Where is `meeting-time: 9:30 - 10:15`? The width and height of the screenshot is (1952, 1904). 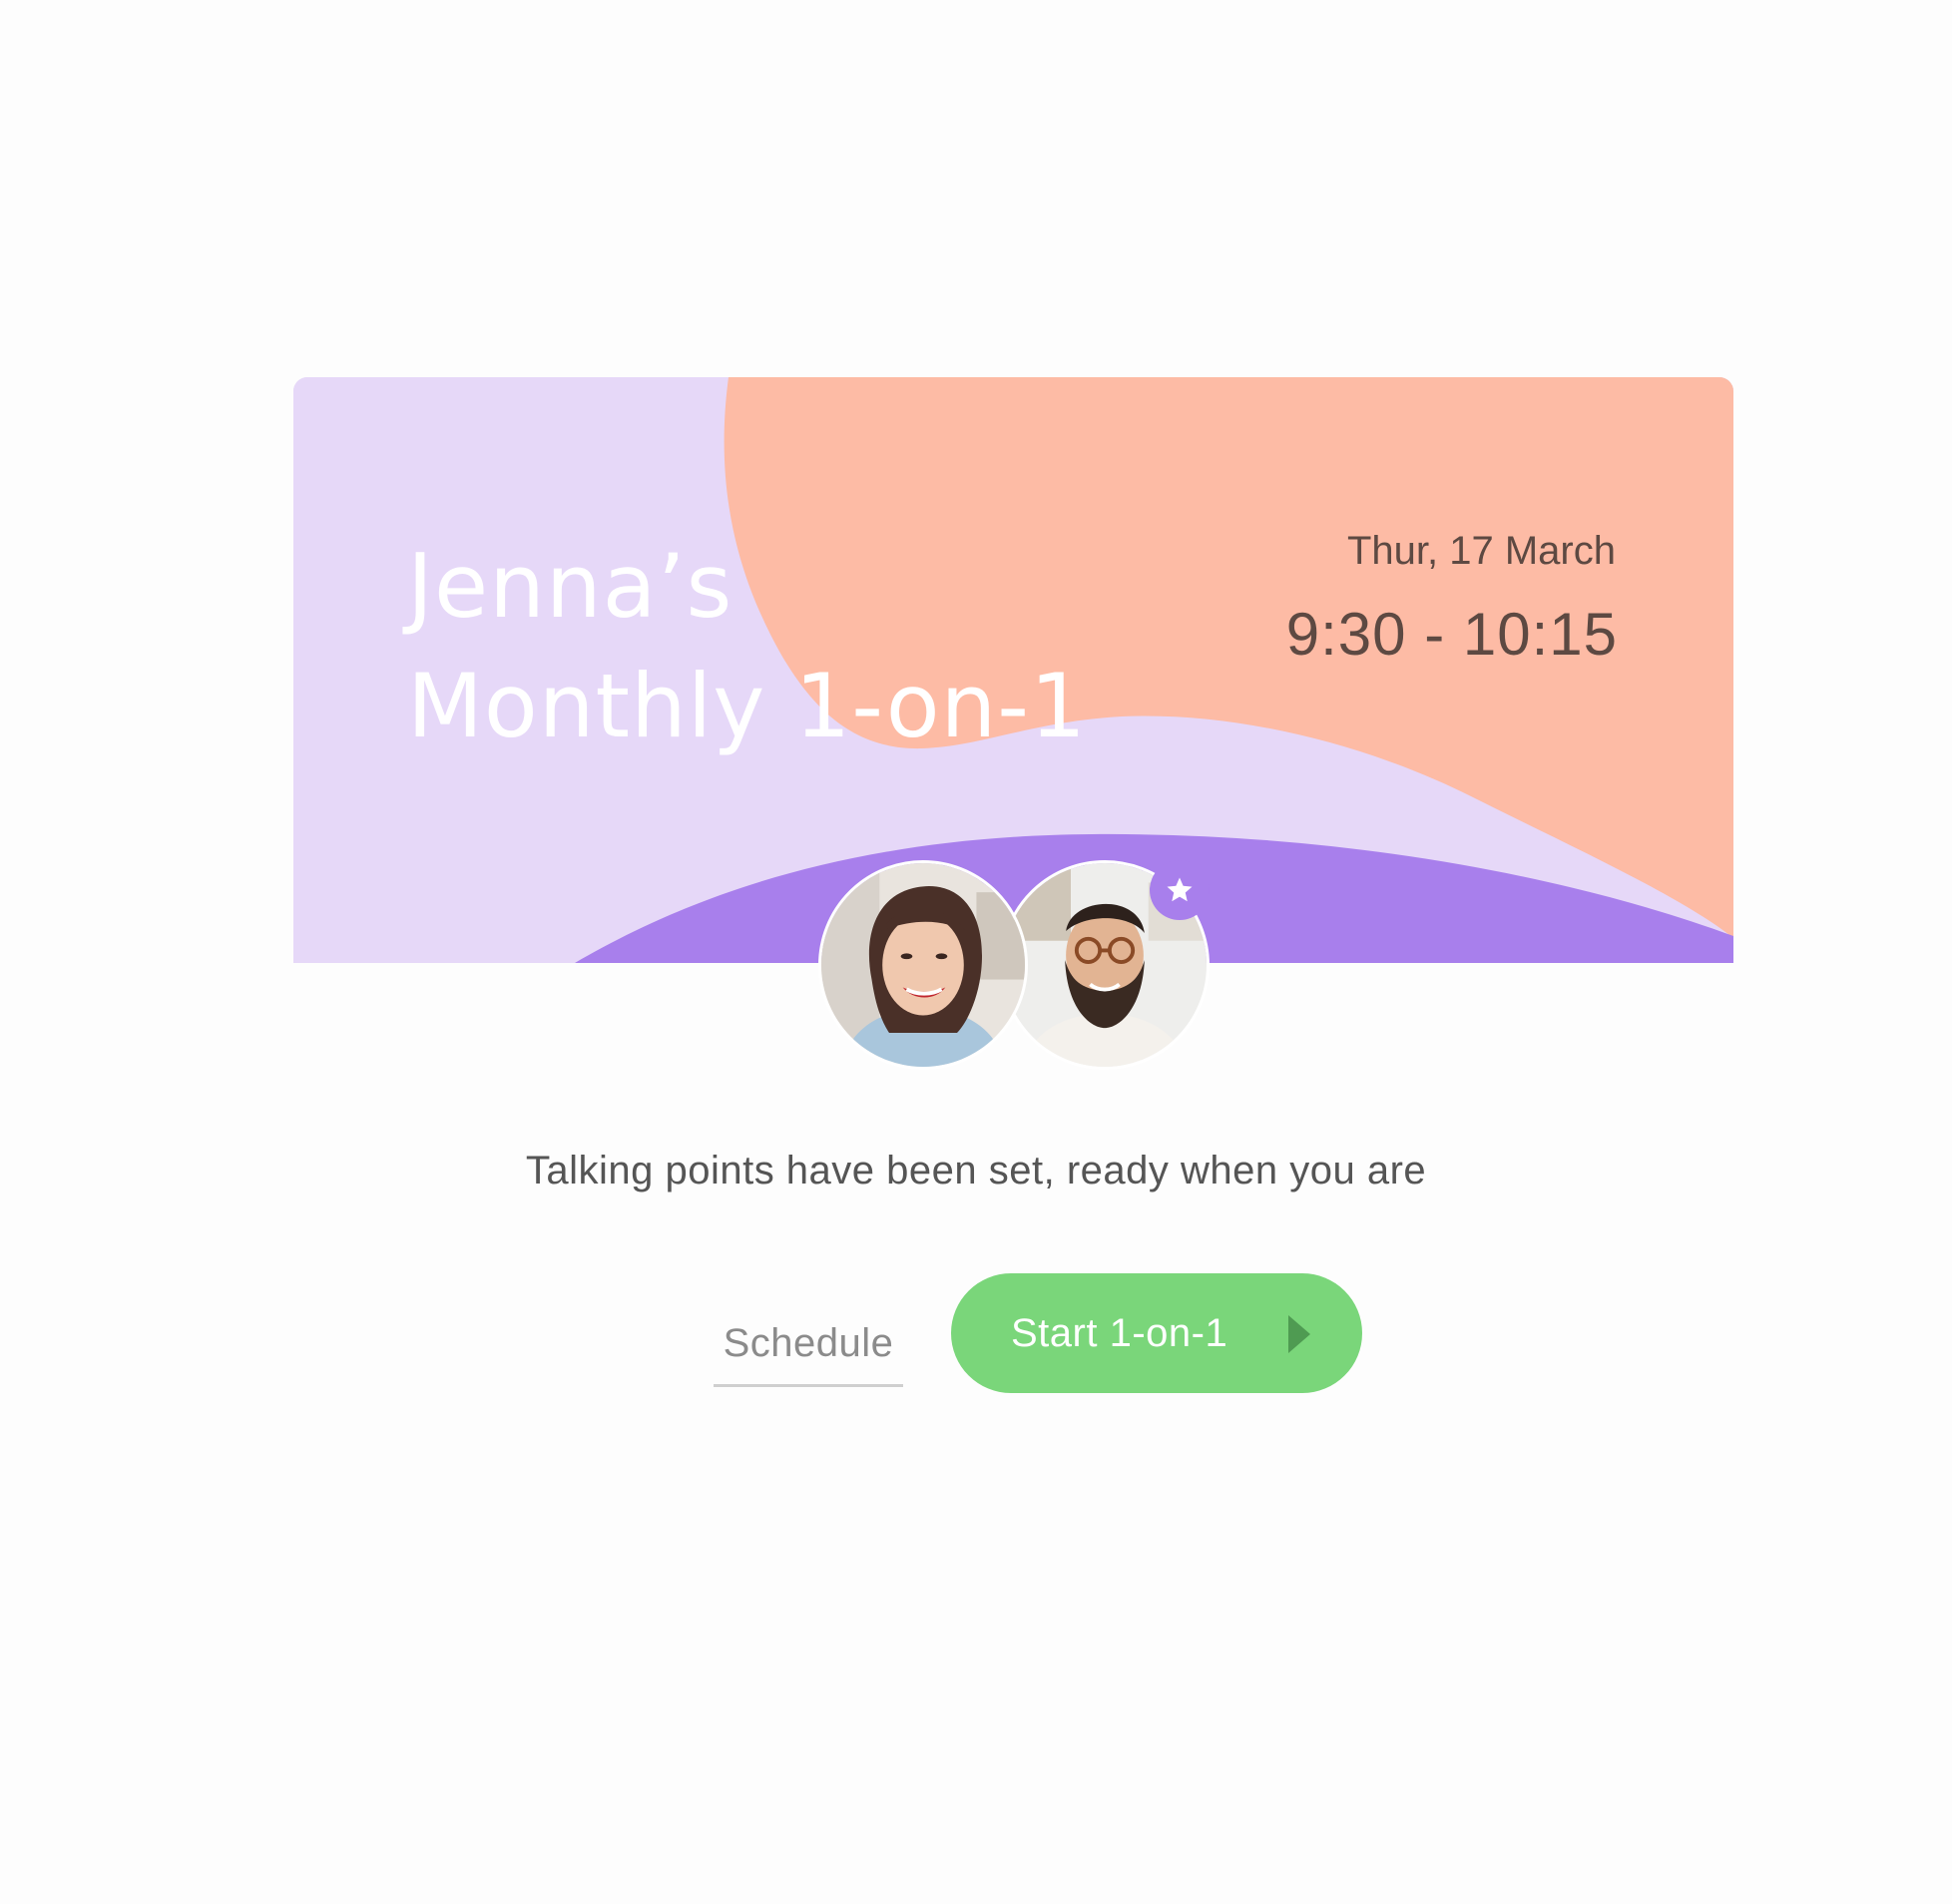
meeting-time: 9:30 - 10:15 is located at coordinates (1451, 634).